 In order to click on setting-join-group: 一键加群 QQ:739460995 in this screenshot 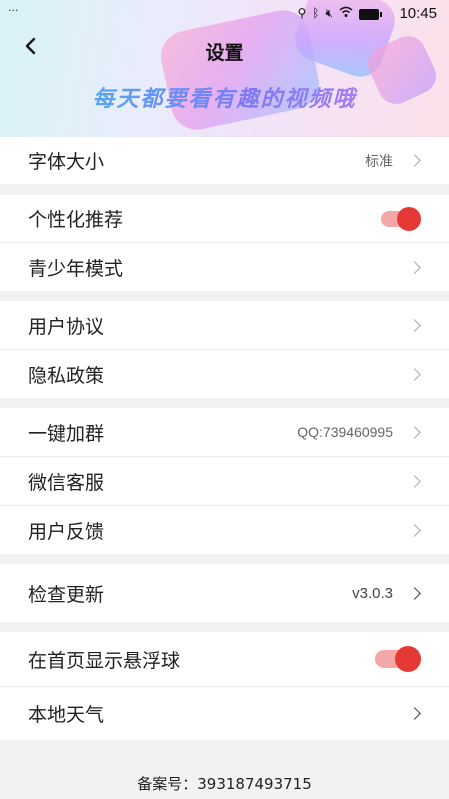, I will do `click(224, 432)`.